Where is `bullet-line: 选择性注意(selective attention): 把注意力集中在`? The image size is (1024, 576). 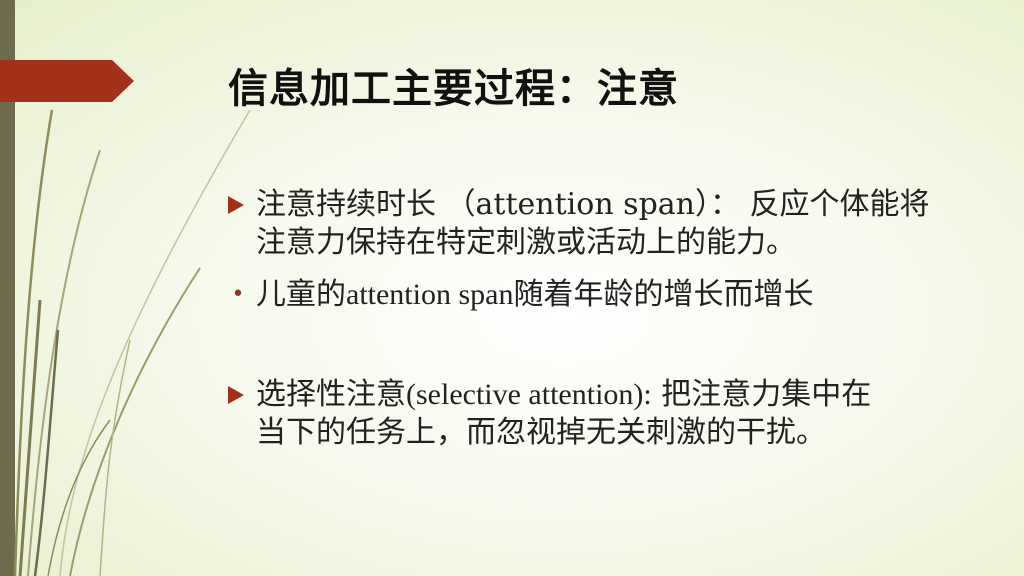 bullet-line: 选择性注意(selective attention): 把注意力集中在 is located at coordinates (608, 395).